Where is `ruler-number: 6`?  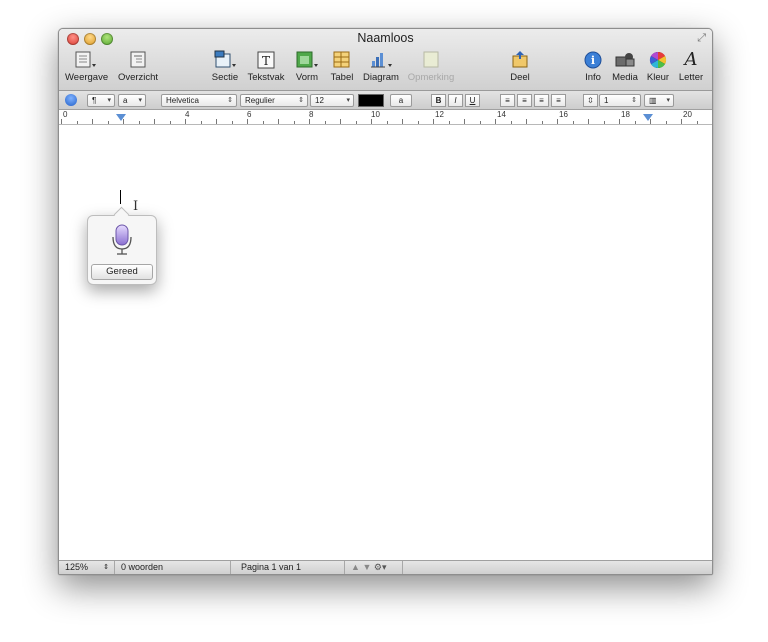
ruler-number: 6 is located at coordinates (249, 114).